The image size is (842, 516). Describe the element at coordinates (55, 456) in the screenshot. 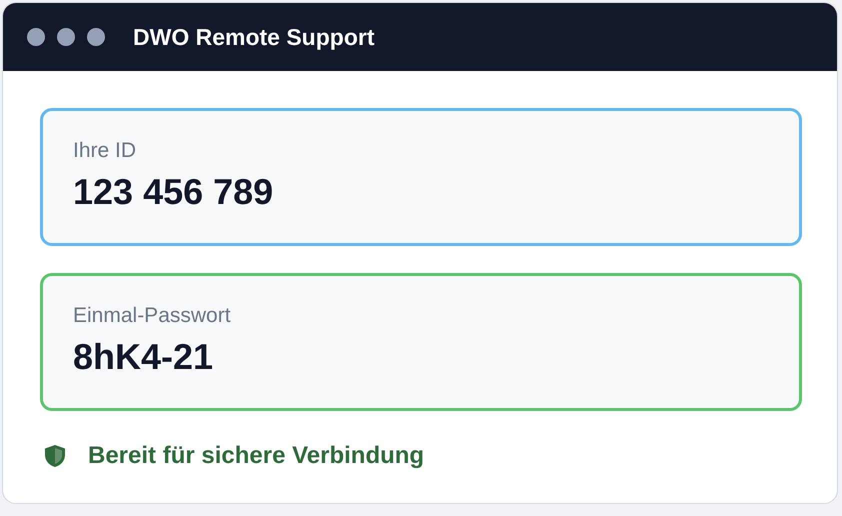

I see `shield-icon` at that location.